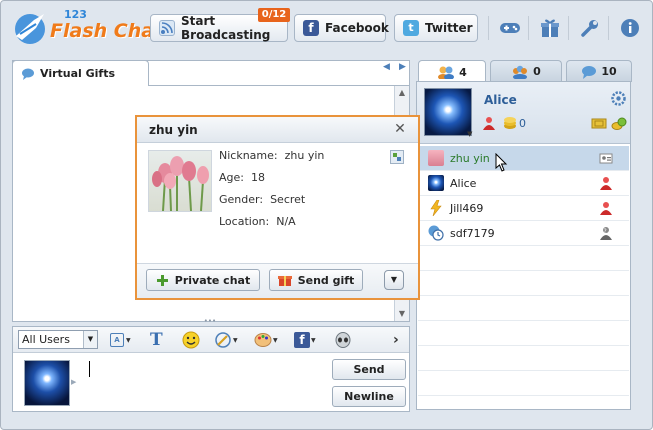 This screenshot has height=430, width=653. I want to click on alien-icon, so click(343, 340).